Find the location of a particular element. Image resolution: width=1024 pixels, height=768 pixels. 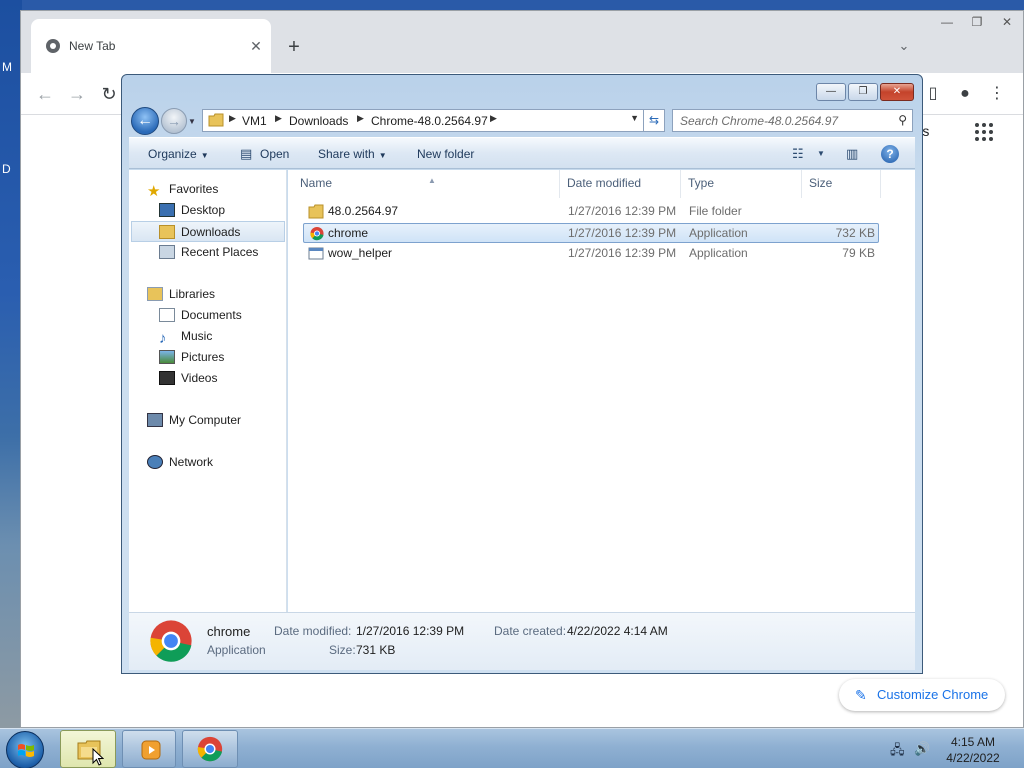

column-header-name: Name ▲ is located at coordinates (427, 184).